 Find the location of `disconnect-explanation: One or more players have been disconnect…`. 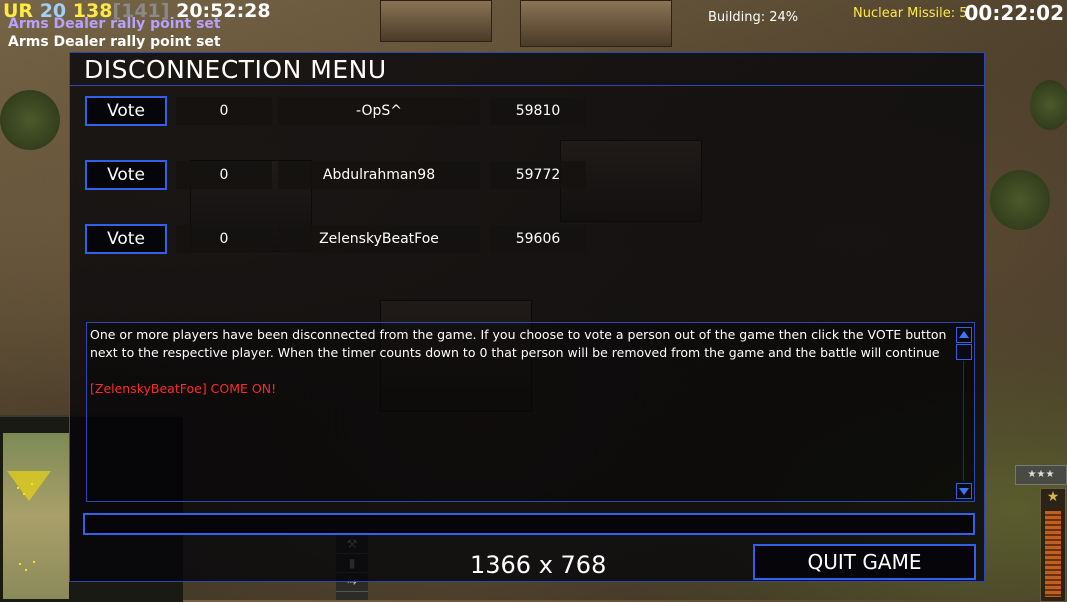

disconnect-explanation: One or more players have been disconnect… is located at coordinates (518, 343).